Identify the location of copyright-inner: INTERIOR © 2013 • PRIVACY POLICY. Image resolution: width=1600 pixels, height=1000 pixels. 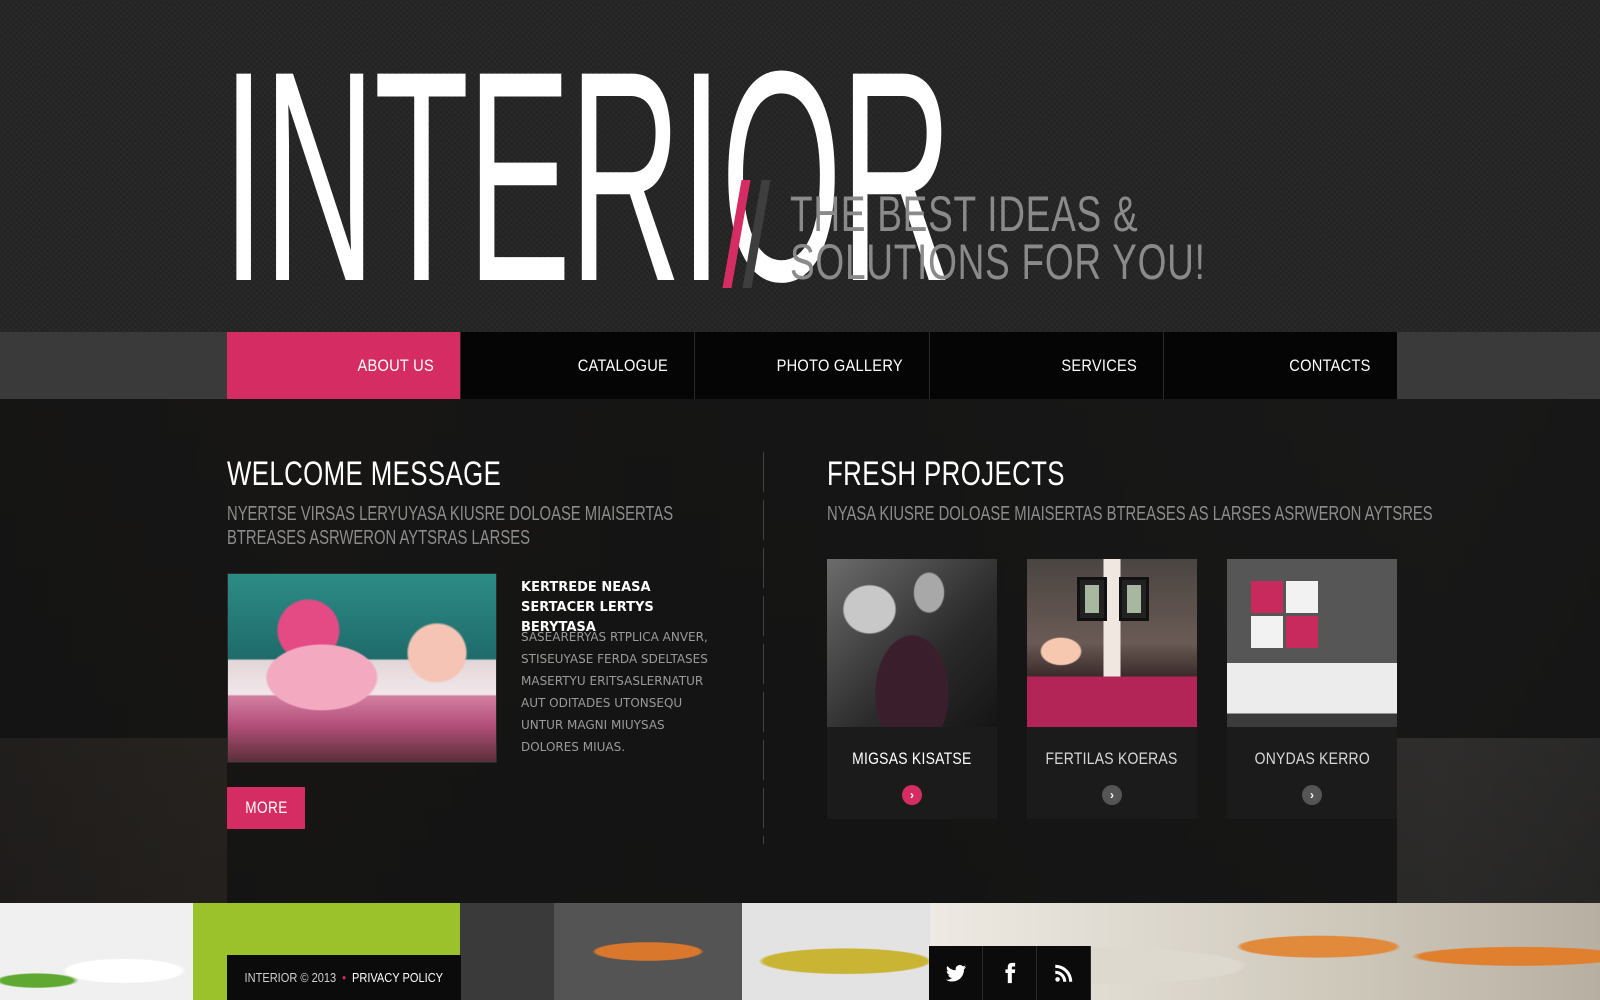
(344, 977).